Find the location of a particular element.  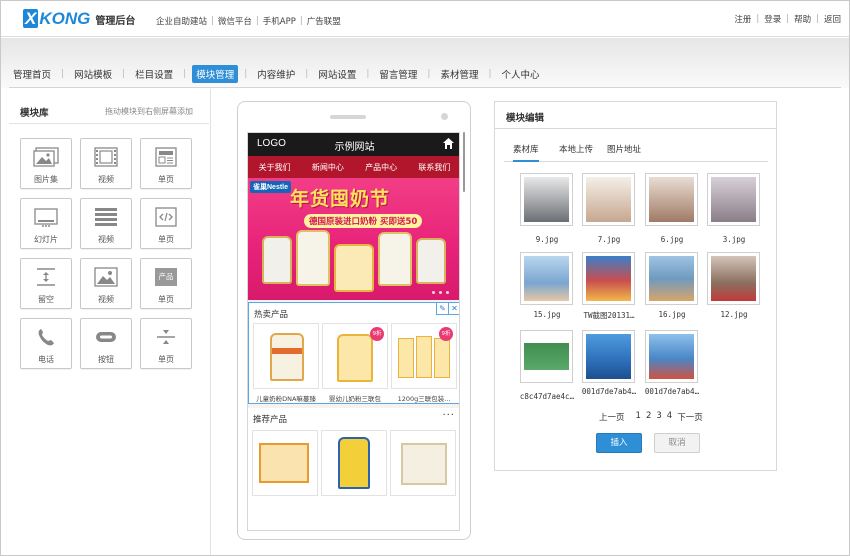

module-tile-label: 视频 is located at coordinates (106, 239).